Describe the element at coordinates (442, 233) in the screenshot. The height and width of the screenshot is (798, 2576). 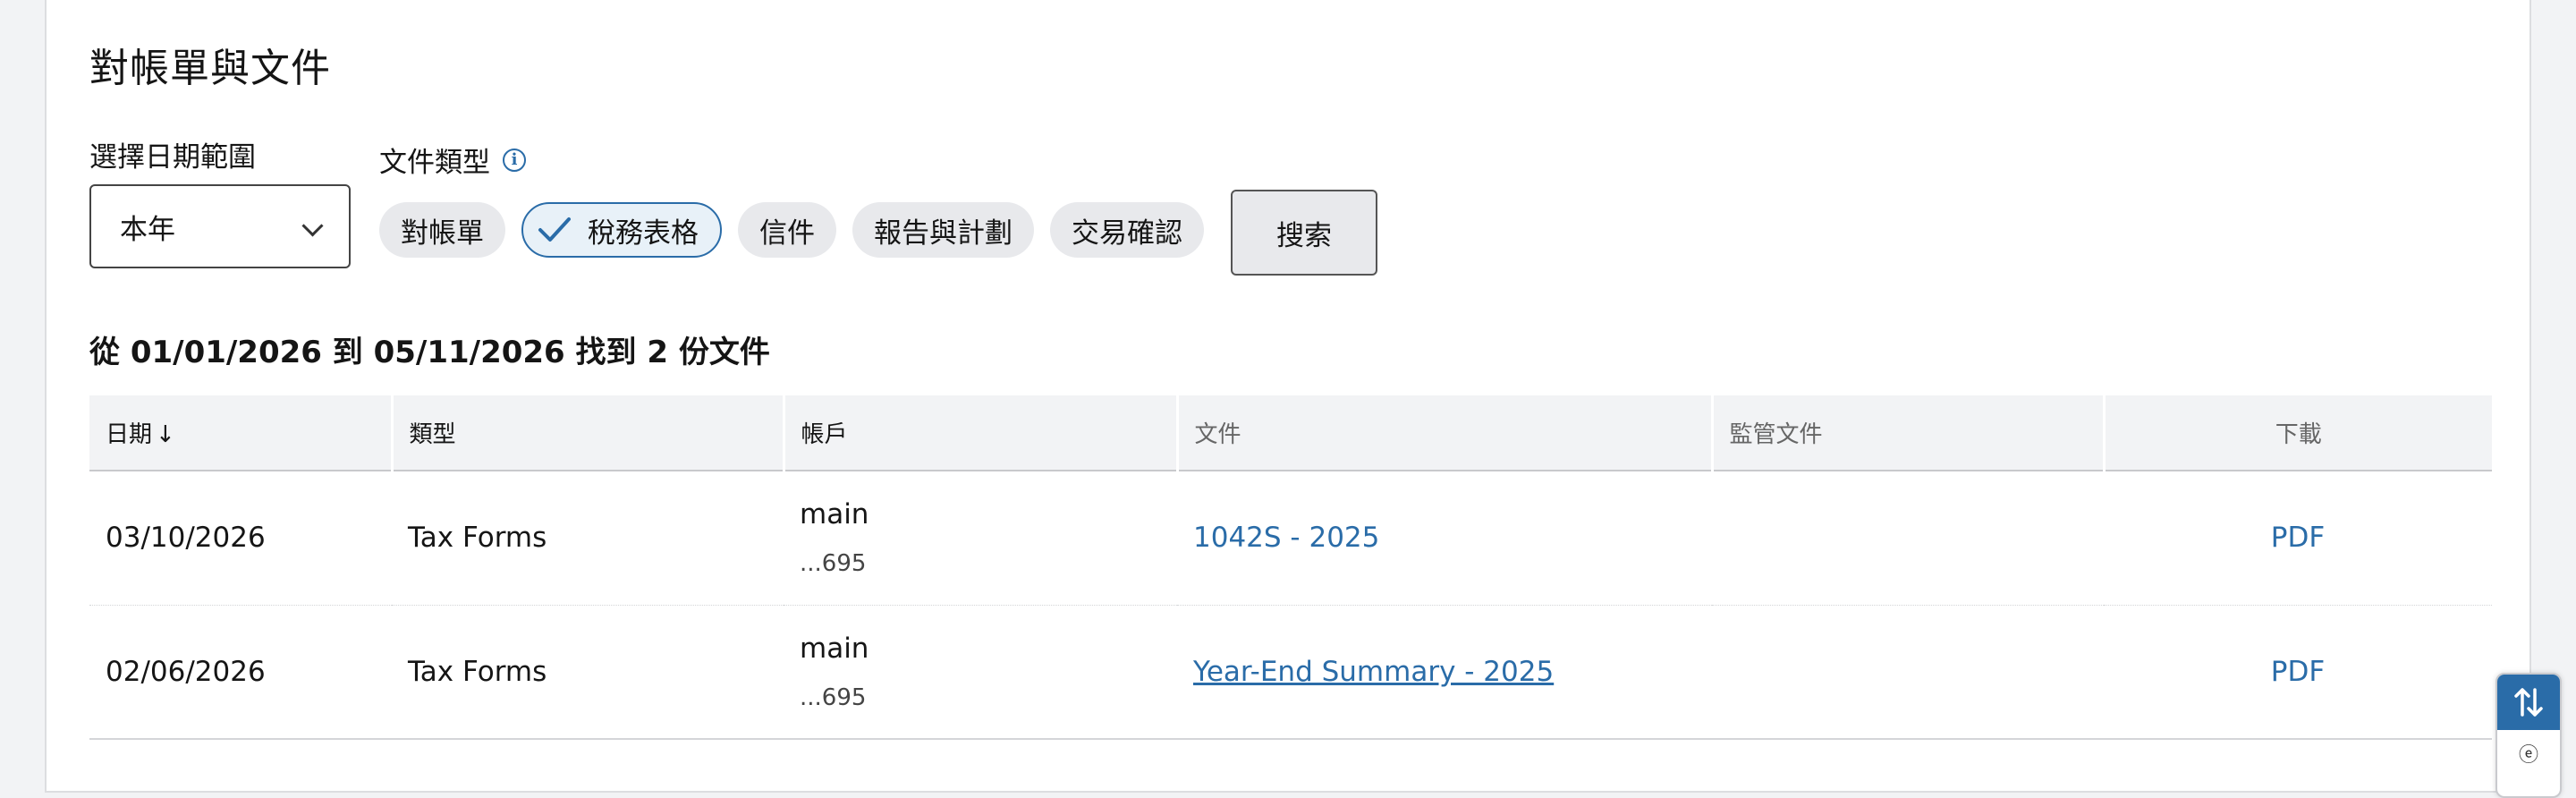
I see `chip-label: 對帳單` at that location.